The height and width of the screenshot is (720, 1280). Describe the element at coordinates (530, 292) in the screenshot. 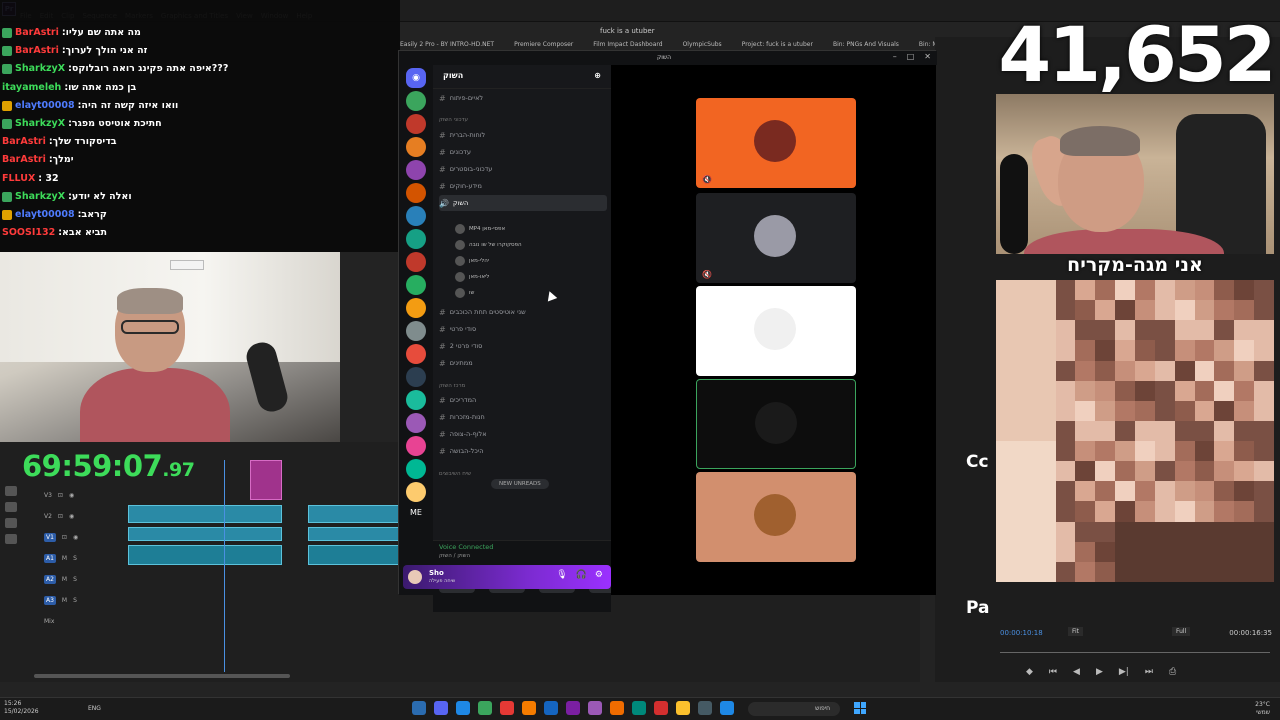

I see `voice-user: שו` at that location.